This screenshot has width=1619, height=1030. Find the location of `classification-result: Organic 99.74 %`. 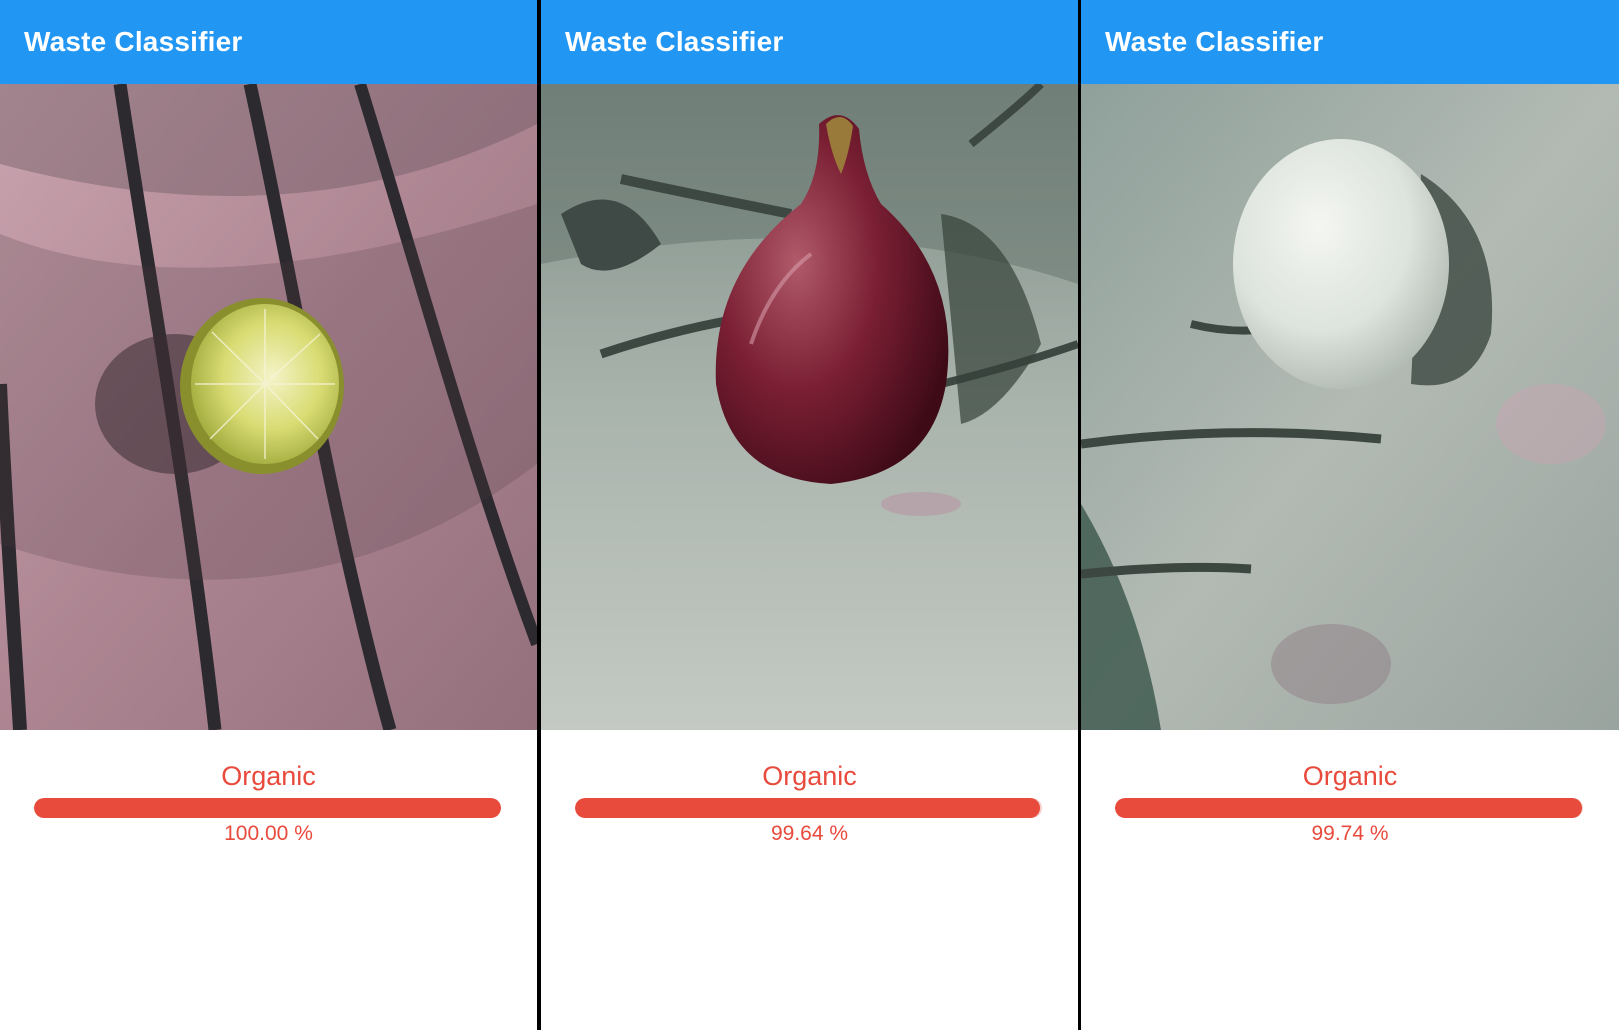

classification-result: Organic 99.74 % is located at coordinates (1350, 788).